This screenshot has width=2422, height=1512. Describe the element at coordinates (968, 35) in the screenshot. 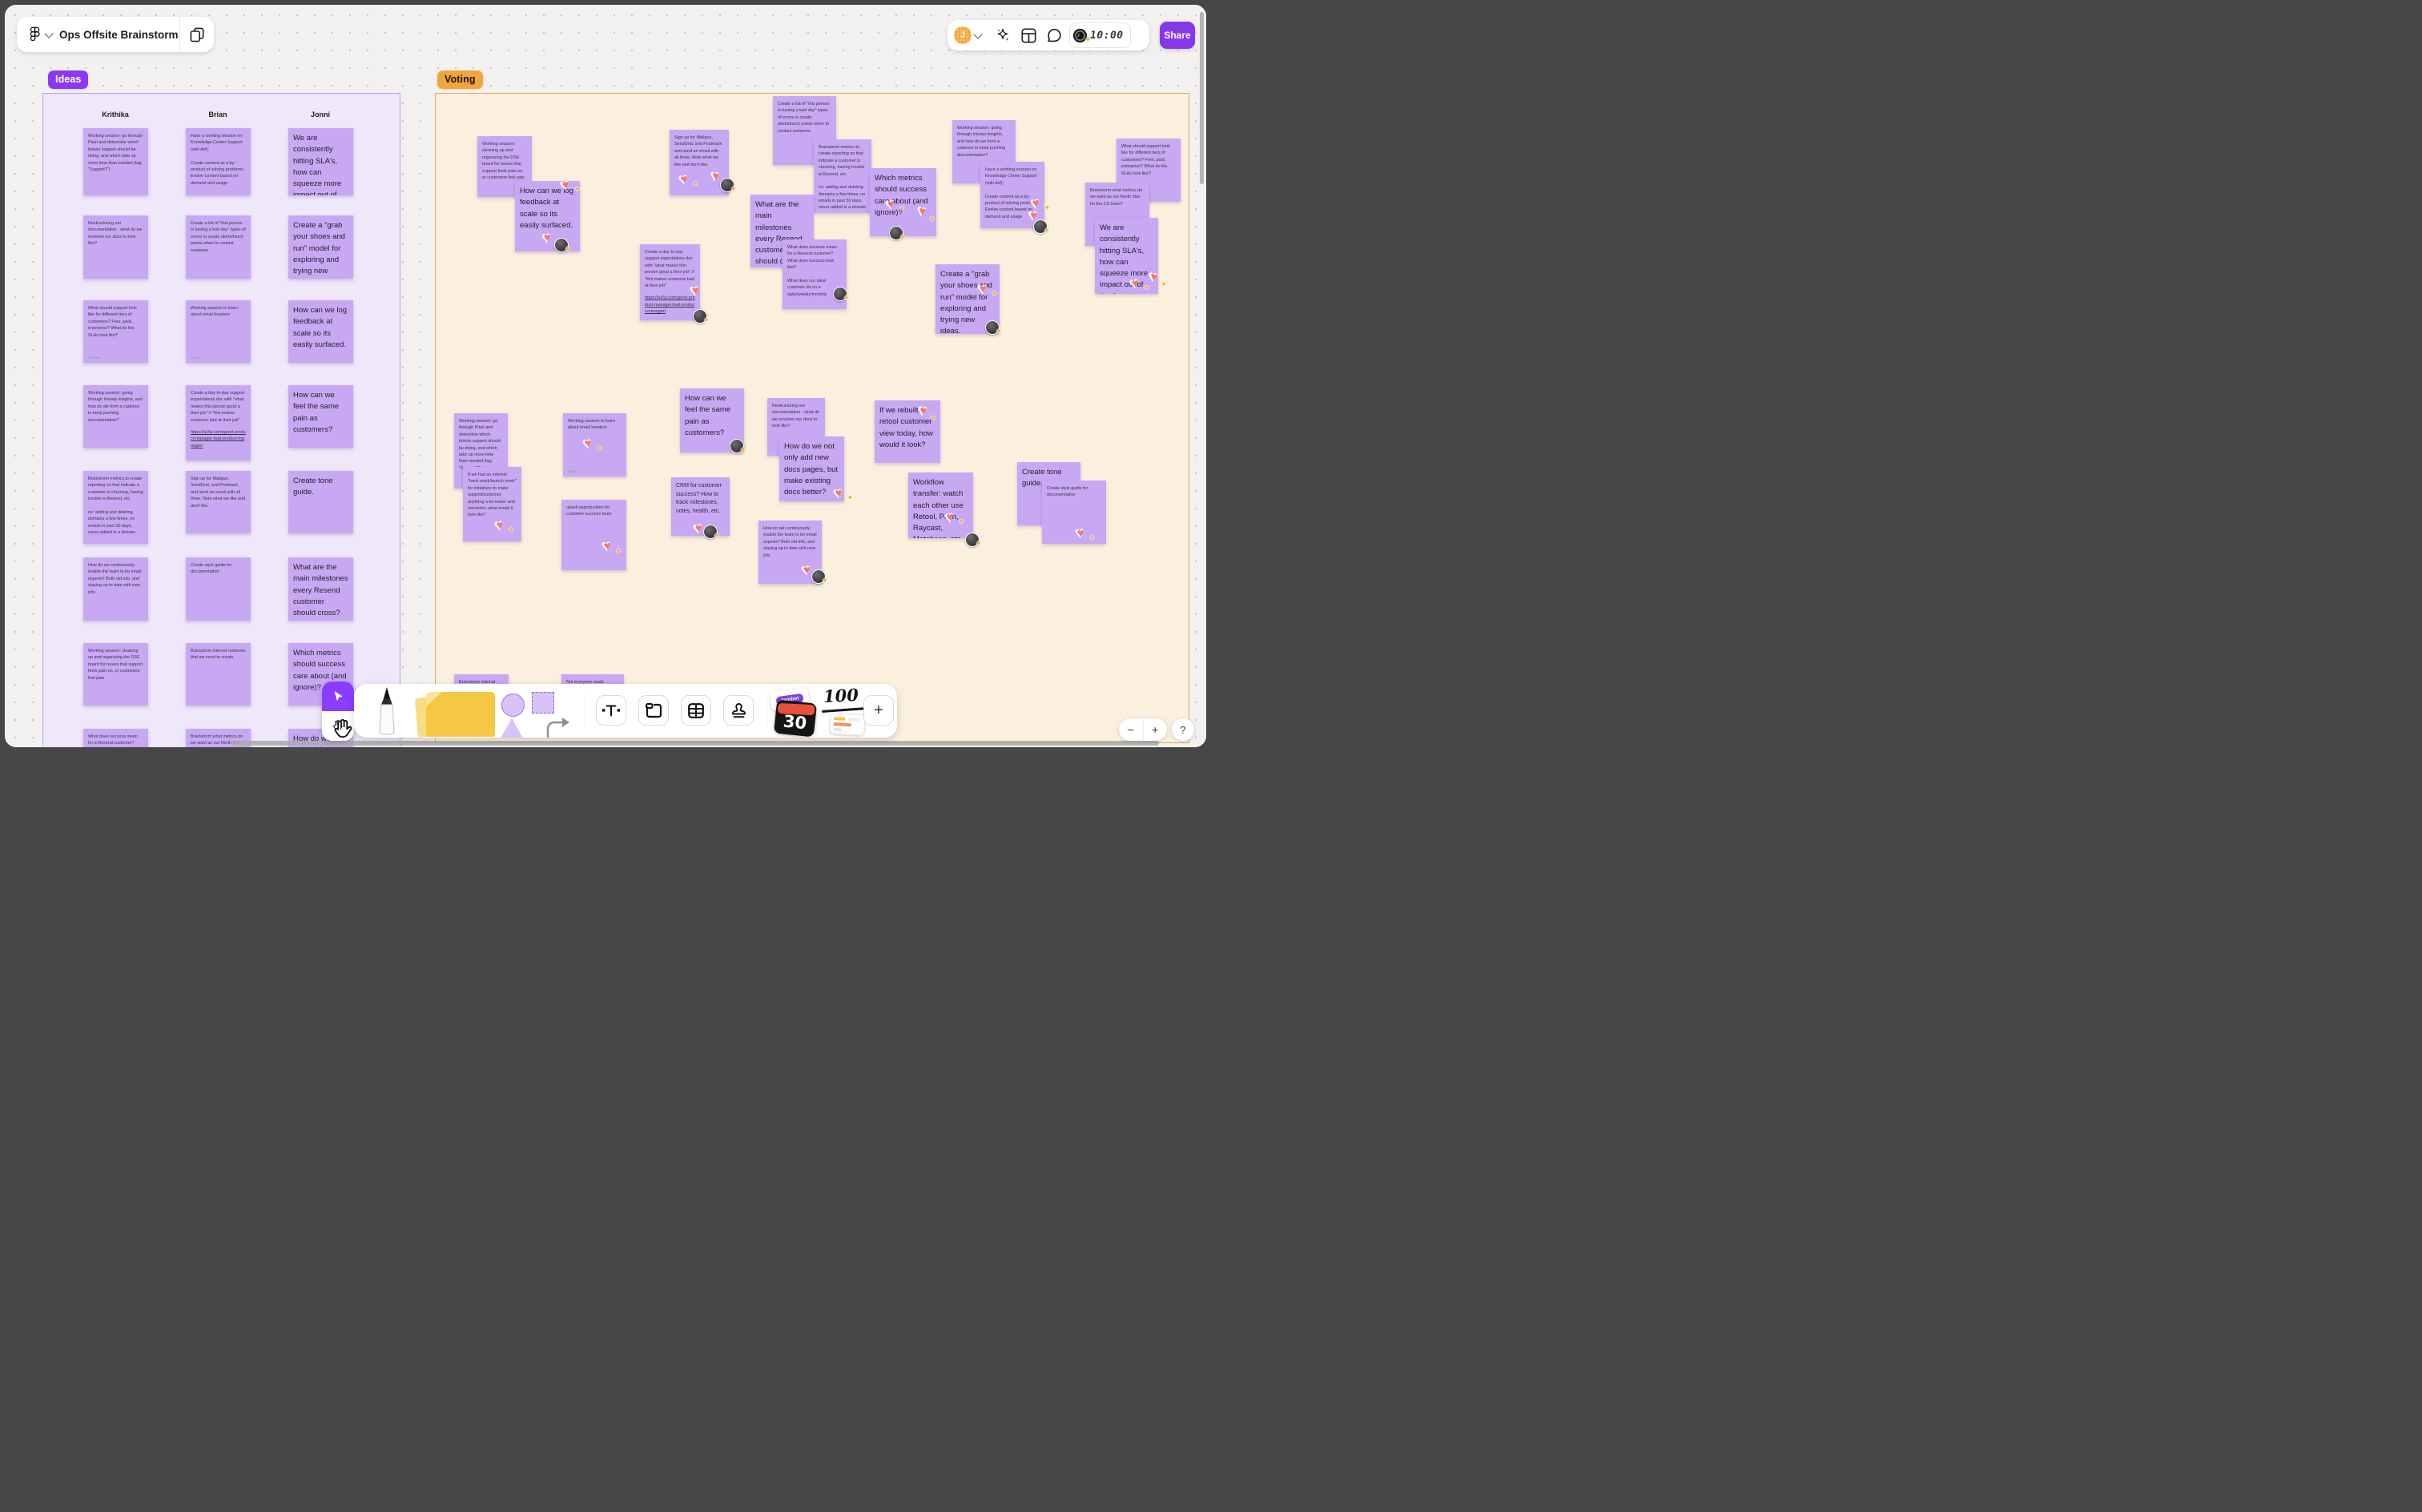

I see `current-user-menu: J` at that location.